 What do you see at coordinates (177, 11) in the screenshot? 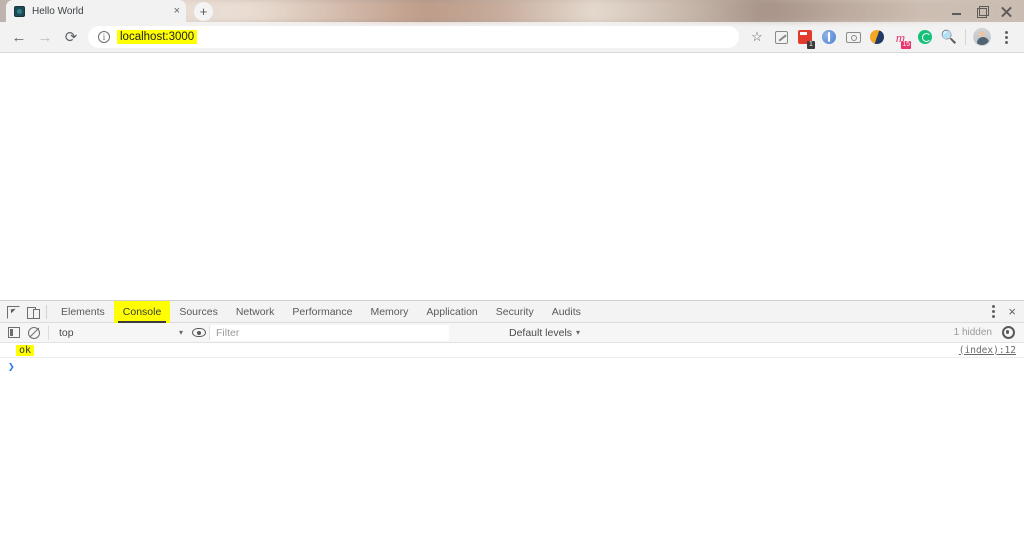
I see `close-tab-icon: ×` at bounding box center [177, 11].